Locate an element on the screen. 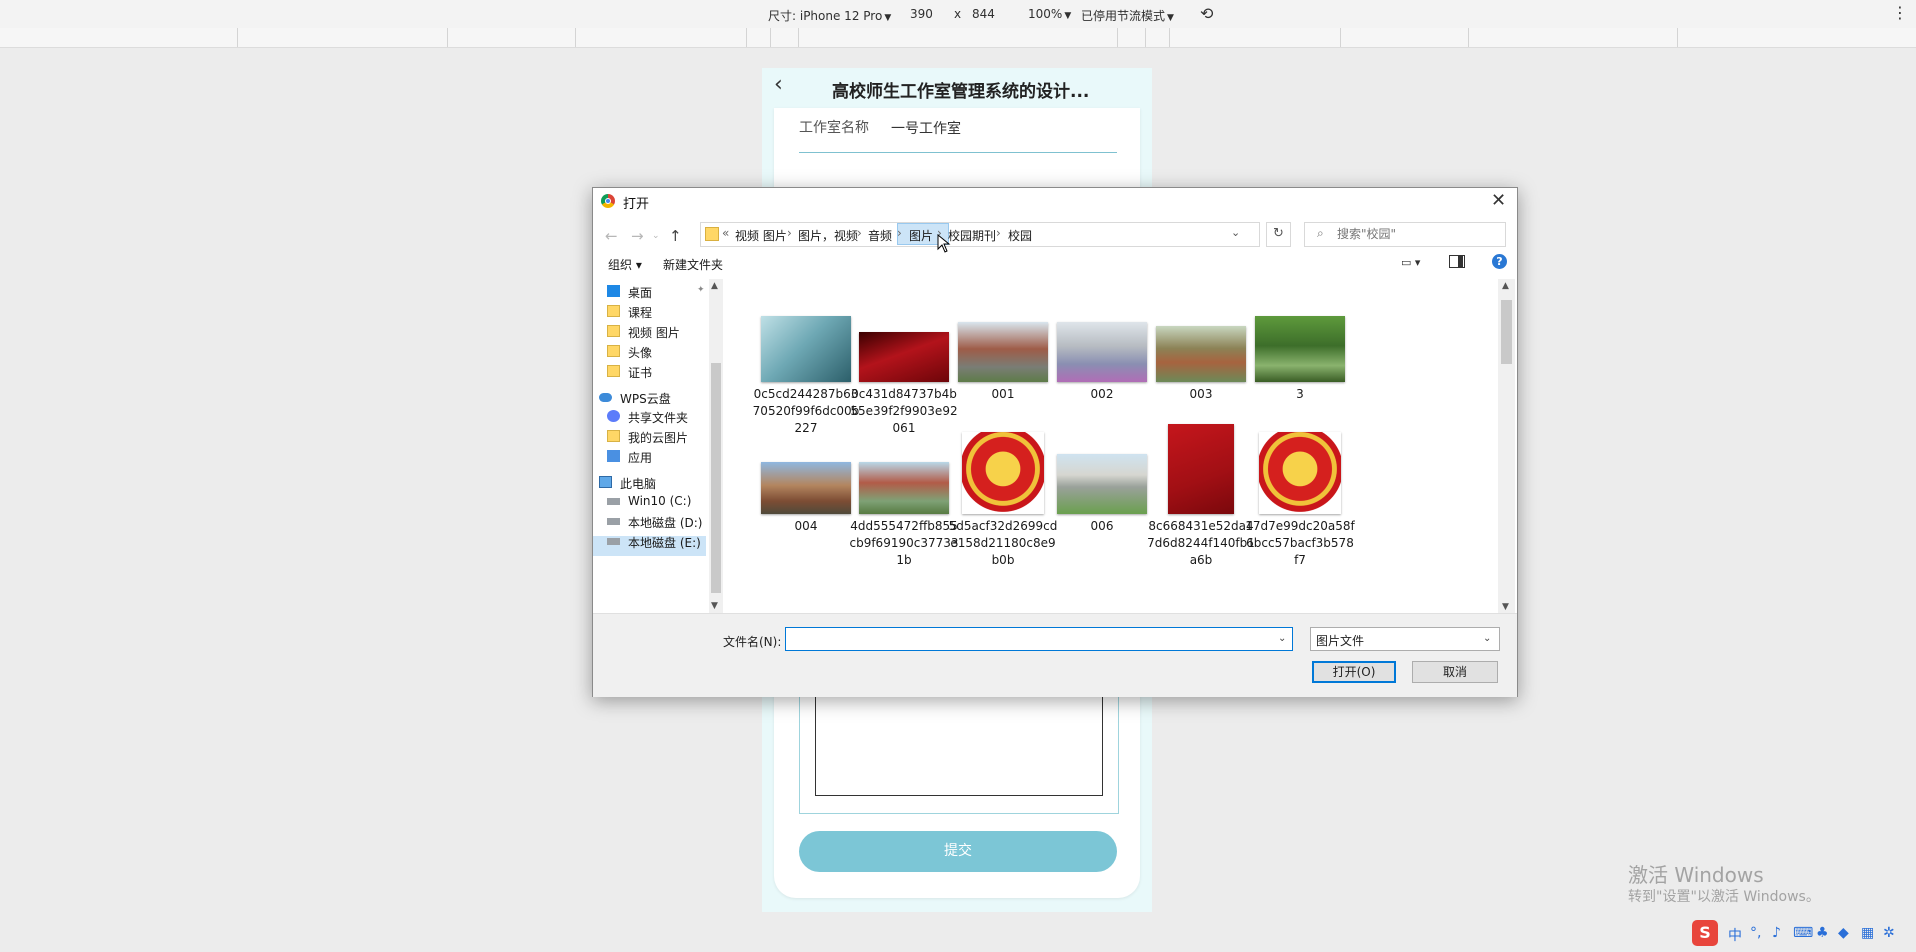 The image size is (1916, 952). activation-watermark-title: 激活 Windows is located at coordinates (1696, 875).